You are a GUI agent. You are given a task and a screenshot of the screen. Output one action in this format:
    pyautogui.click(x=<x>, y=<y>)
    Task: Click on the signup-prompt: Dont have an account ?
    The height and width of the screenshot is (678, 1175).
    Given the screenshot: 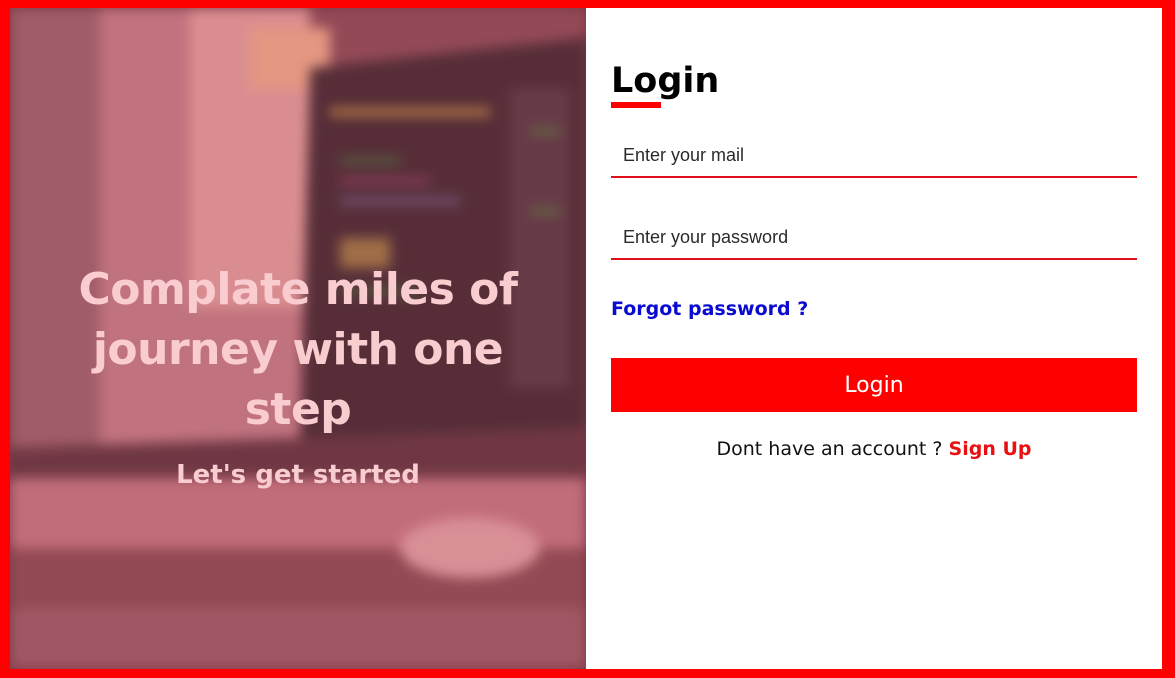 What is the action you would take?
    pyautogui.click(x=832, y=449)
    